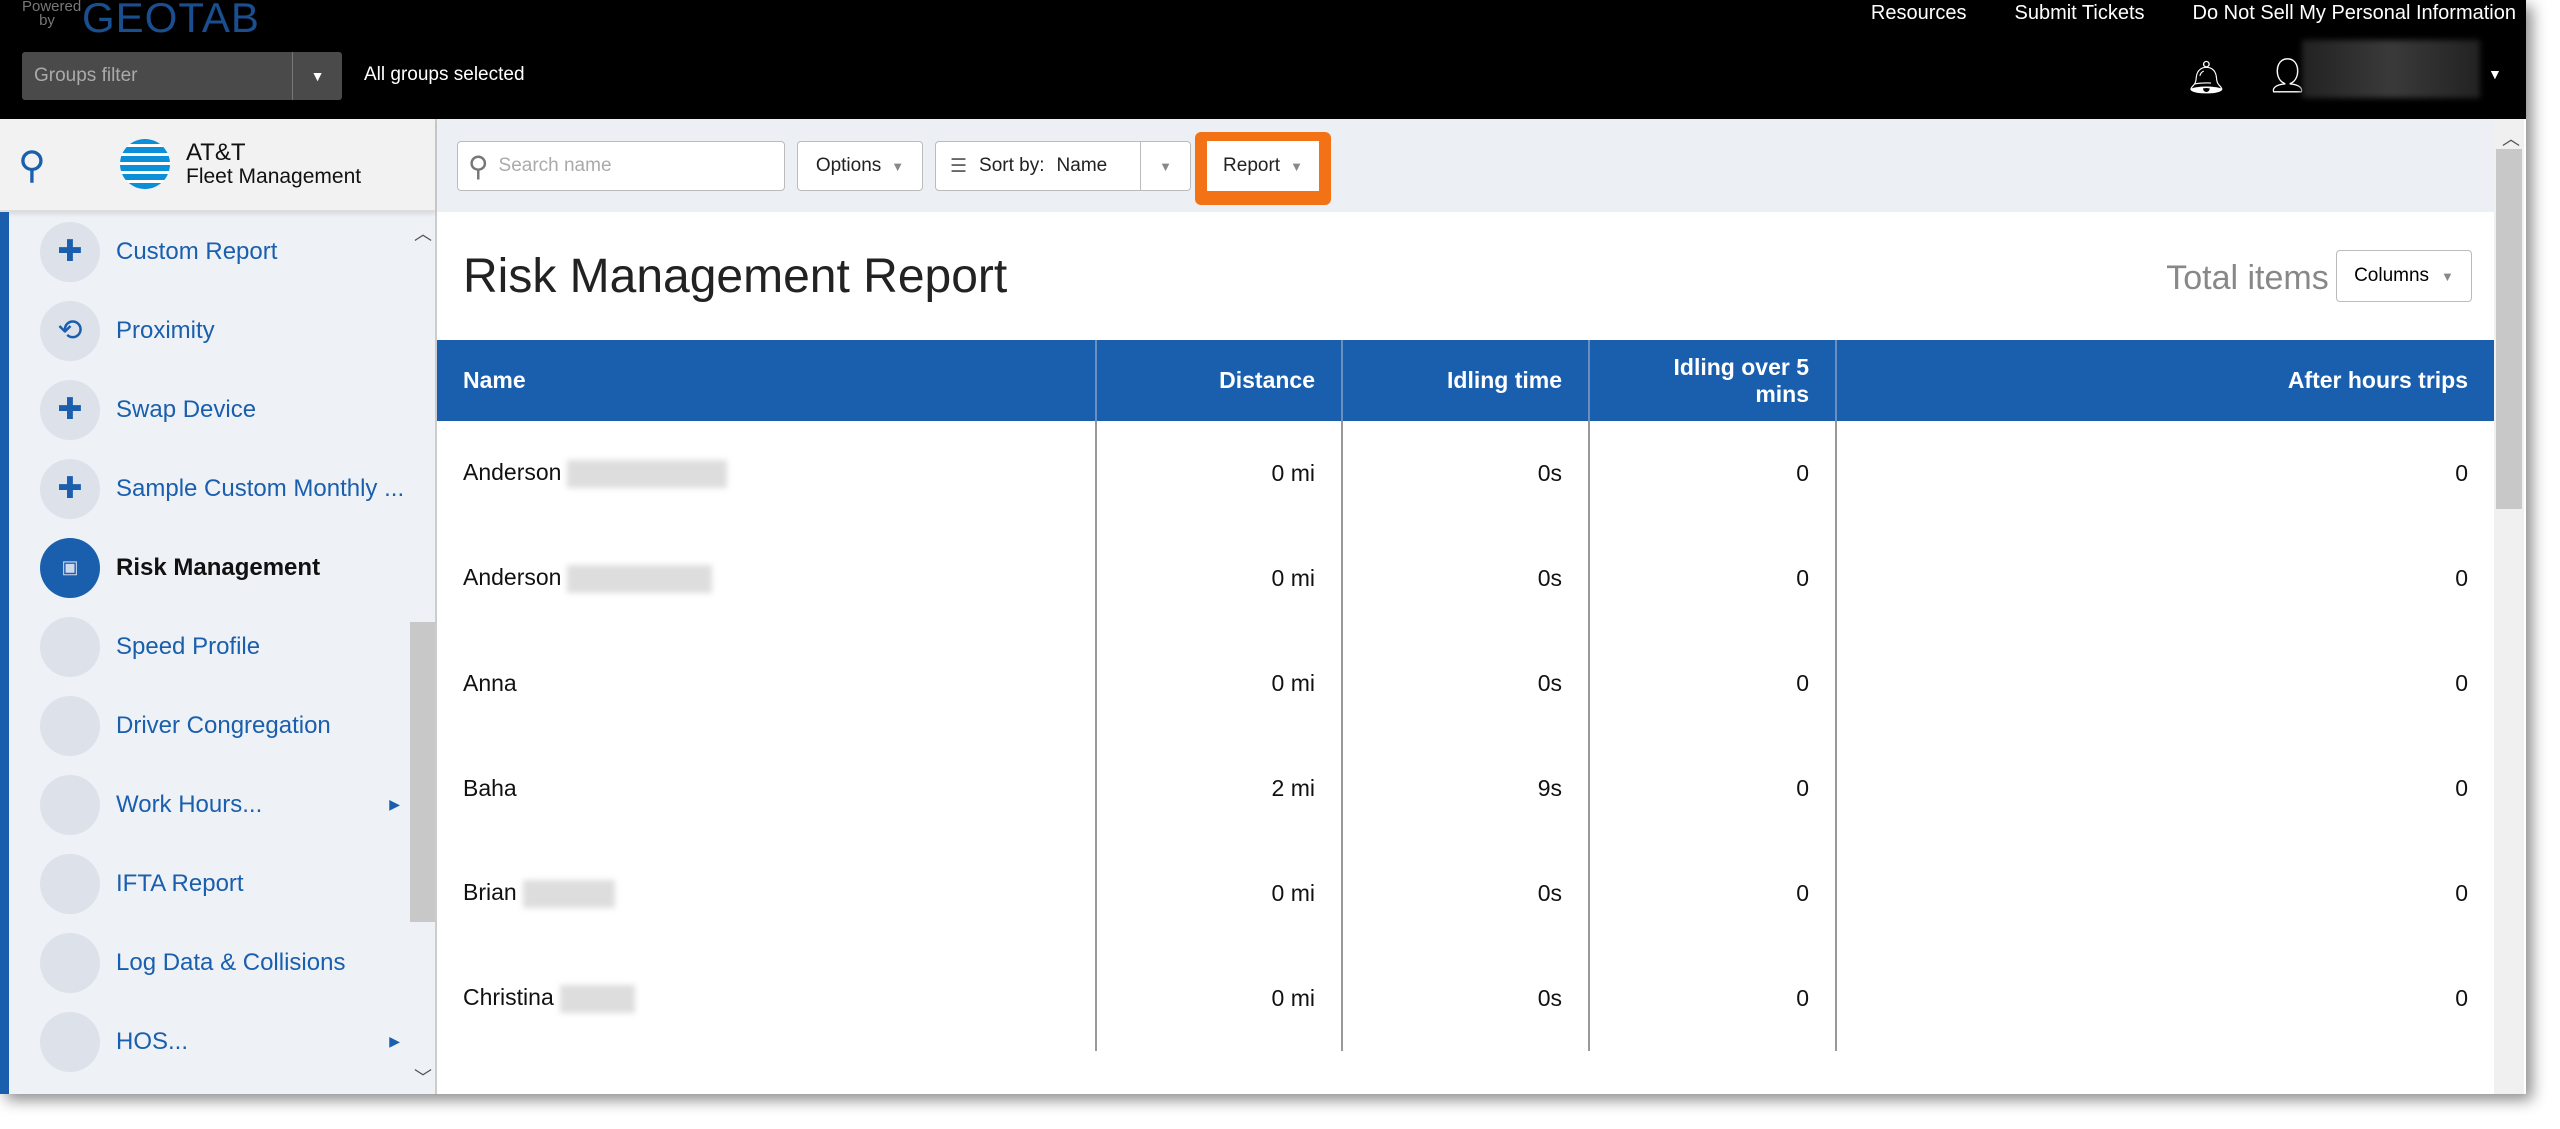  I want to click on column-header-idling-time: Idling time, so click(1466, 380).